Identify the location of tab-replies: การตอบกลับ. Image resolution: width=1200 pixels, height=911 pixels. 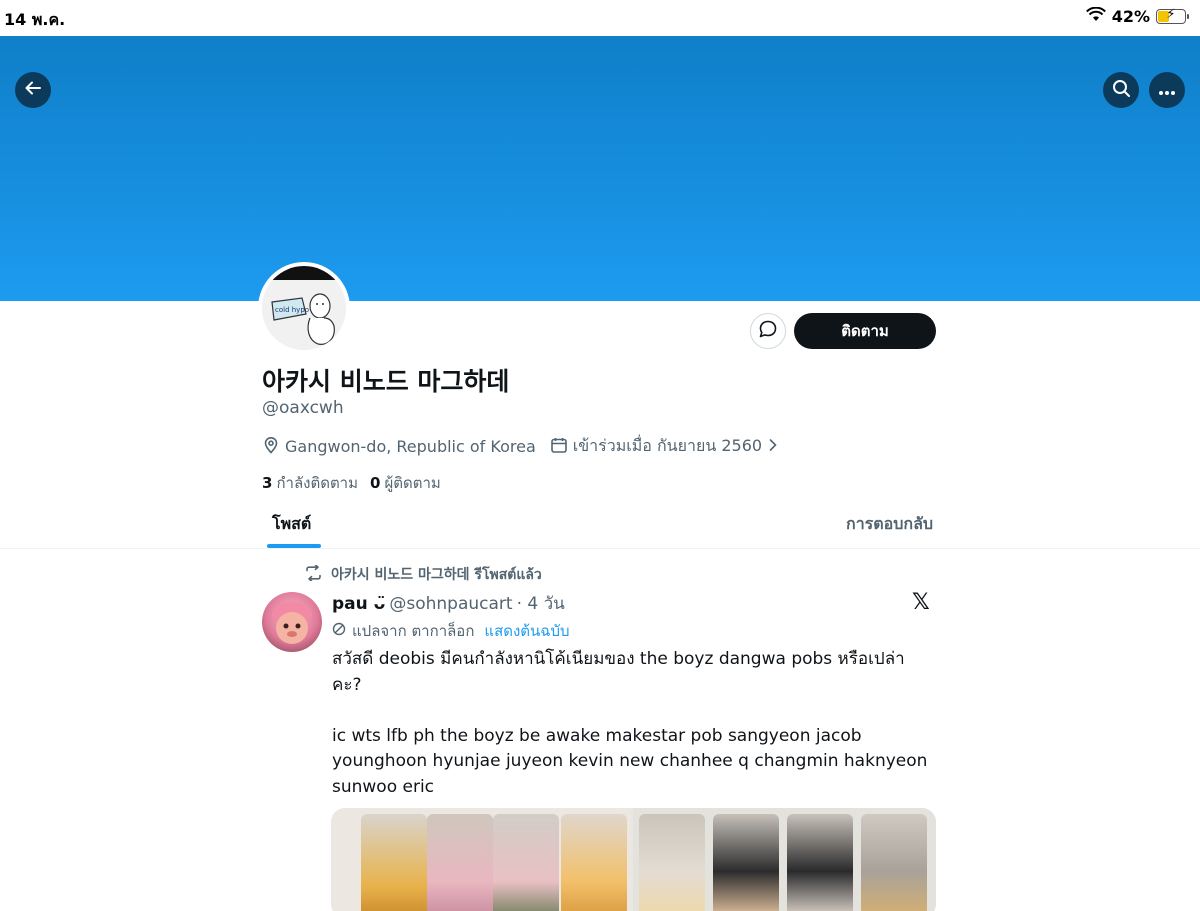
(889, 524).